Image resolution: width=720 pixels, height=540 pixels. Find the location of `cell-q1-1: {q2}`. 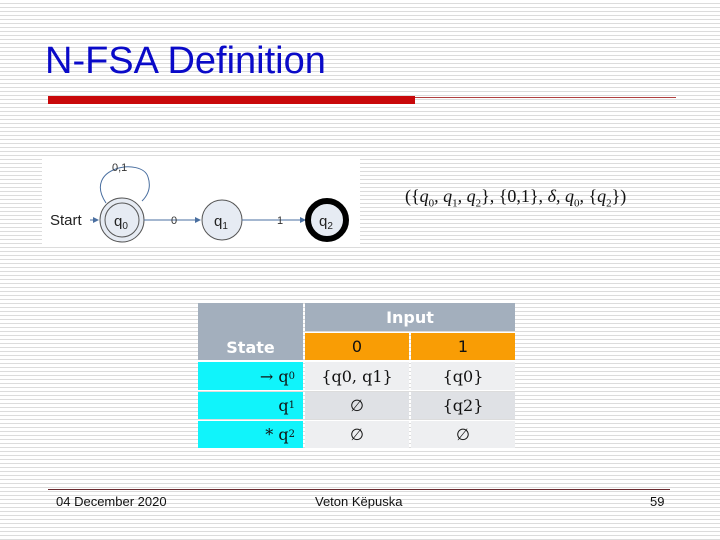

cell-q1-1: {q2} is located at coordinates (463, 405).